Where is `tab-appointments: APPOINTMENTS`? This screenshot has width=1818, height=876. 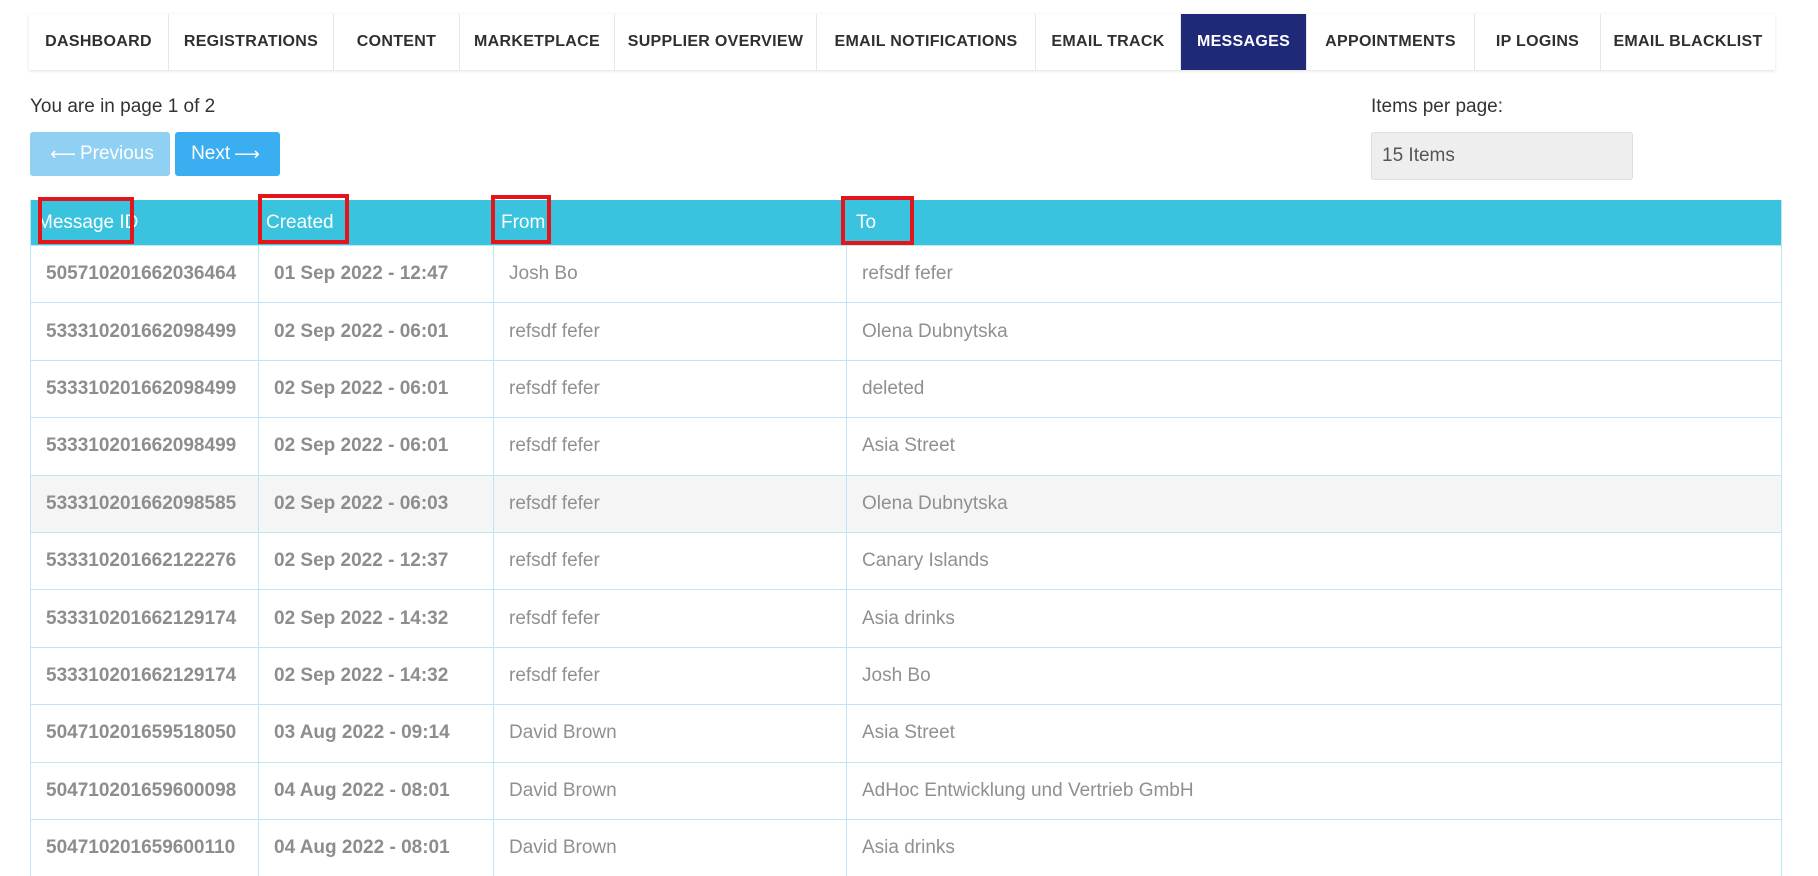 tab-appointments: APPOINTMENTS is located at coordinates (1391, 42).